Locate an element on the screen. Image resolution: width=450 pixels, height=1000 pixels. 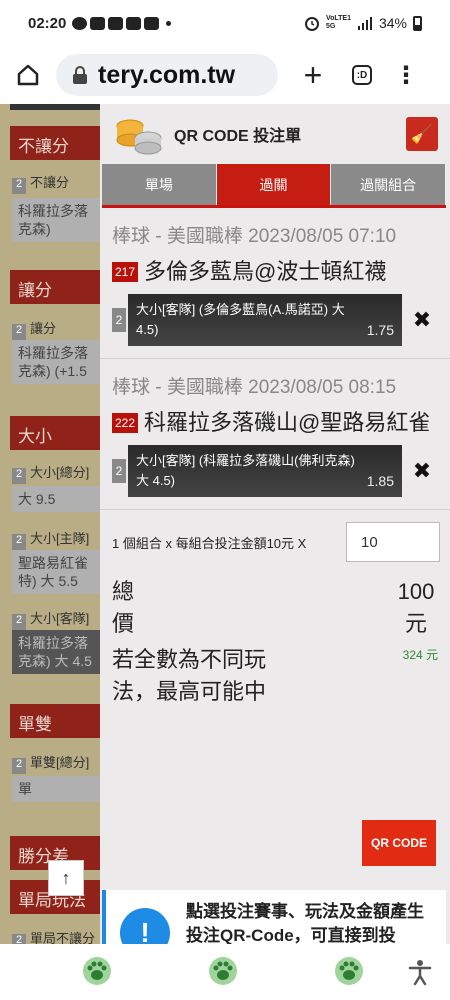
tab-switcher-icon: :D is located at coordinates (362, 75).